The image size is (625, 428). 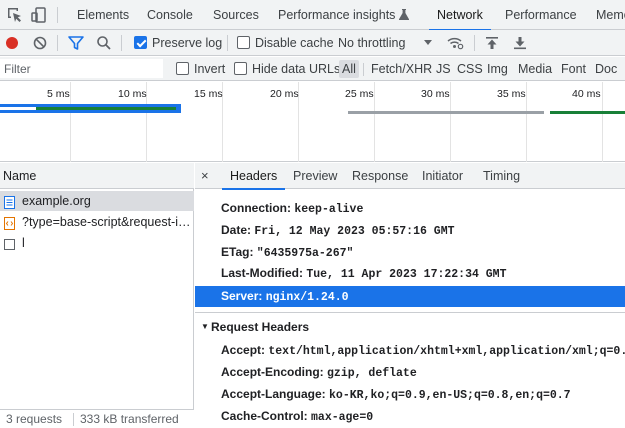 I want to click on waterfall-bar-document-gap, so click(x=18, y=108).